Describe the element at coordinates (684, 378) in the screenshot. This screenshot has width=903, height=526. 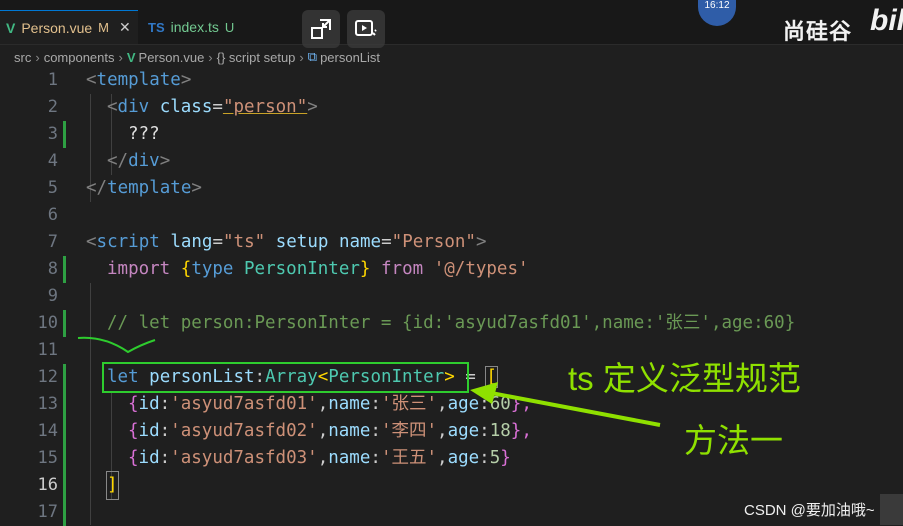
I see `annotation-title: ts 定义泛型规范` at that location.